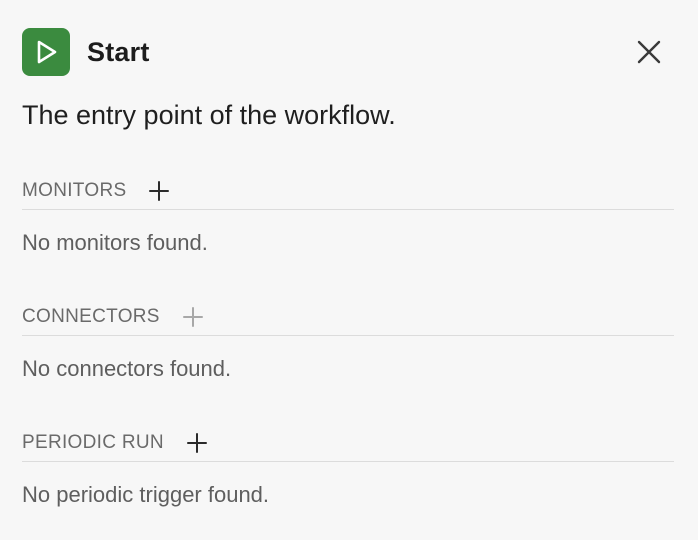 This screenshot has width=698, height=540. What do you see at coordinates (348, 52) in the screenshot?
I see `panel-header: Start` at bounding box center [348, 52].